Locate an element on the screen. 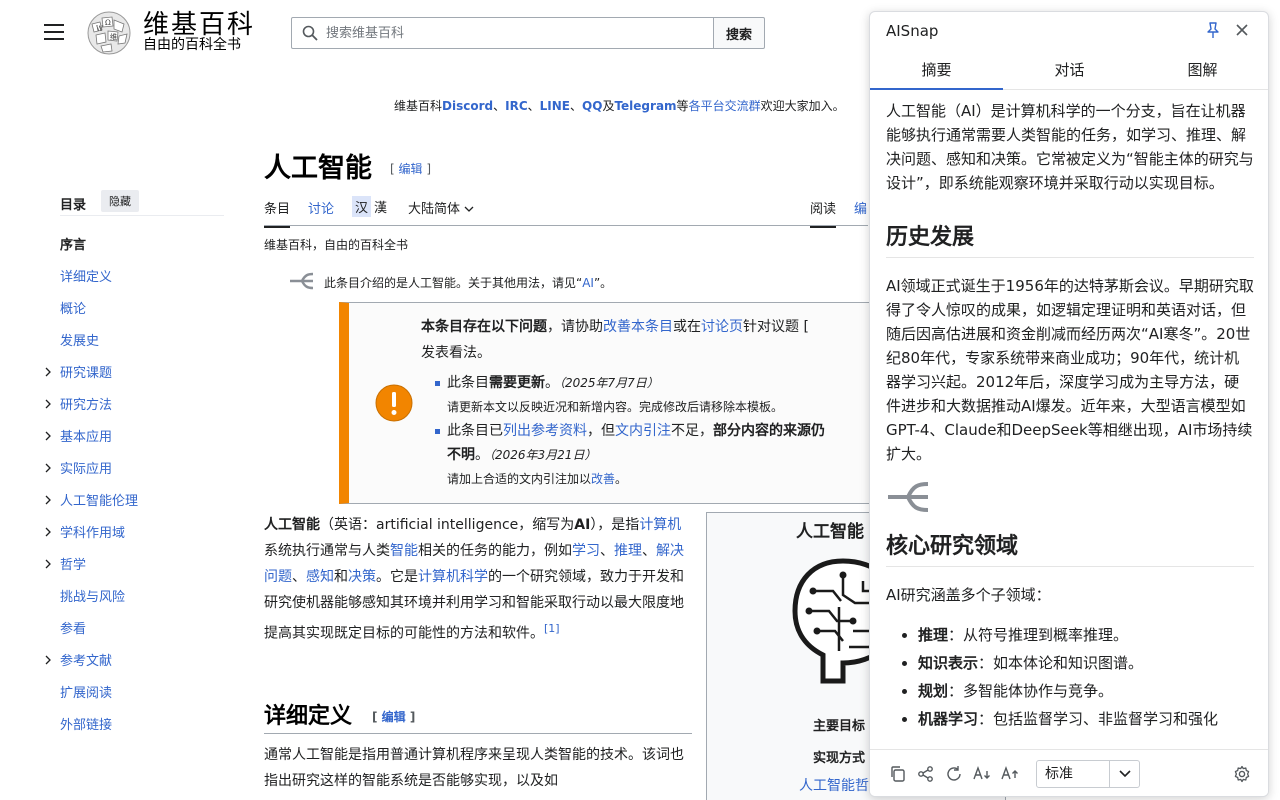  section-heading-text: 详细定义 is located at coordinates (308, 716).